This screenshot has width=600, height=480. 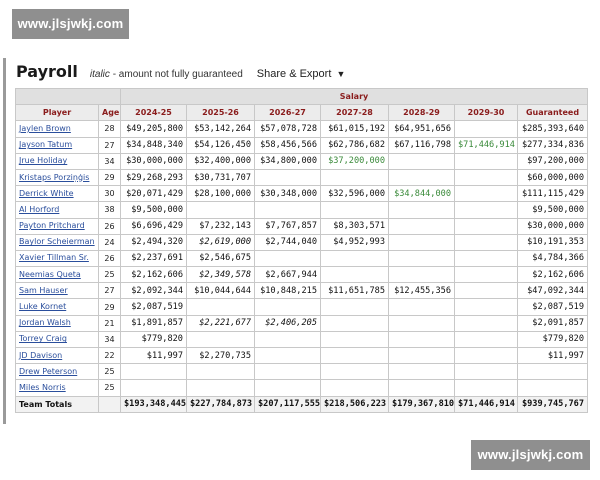 What do you see at coordinates (43, 290) in the screenshot?
I see `player-link: Sam Hauser` at bounding box center [43, 290].